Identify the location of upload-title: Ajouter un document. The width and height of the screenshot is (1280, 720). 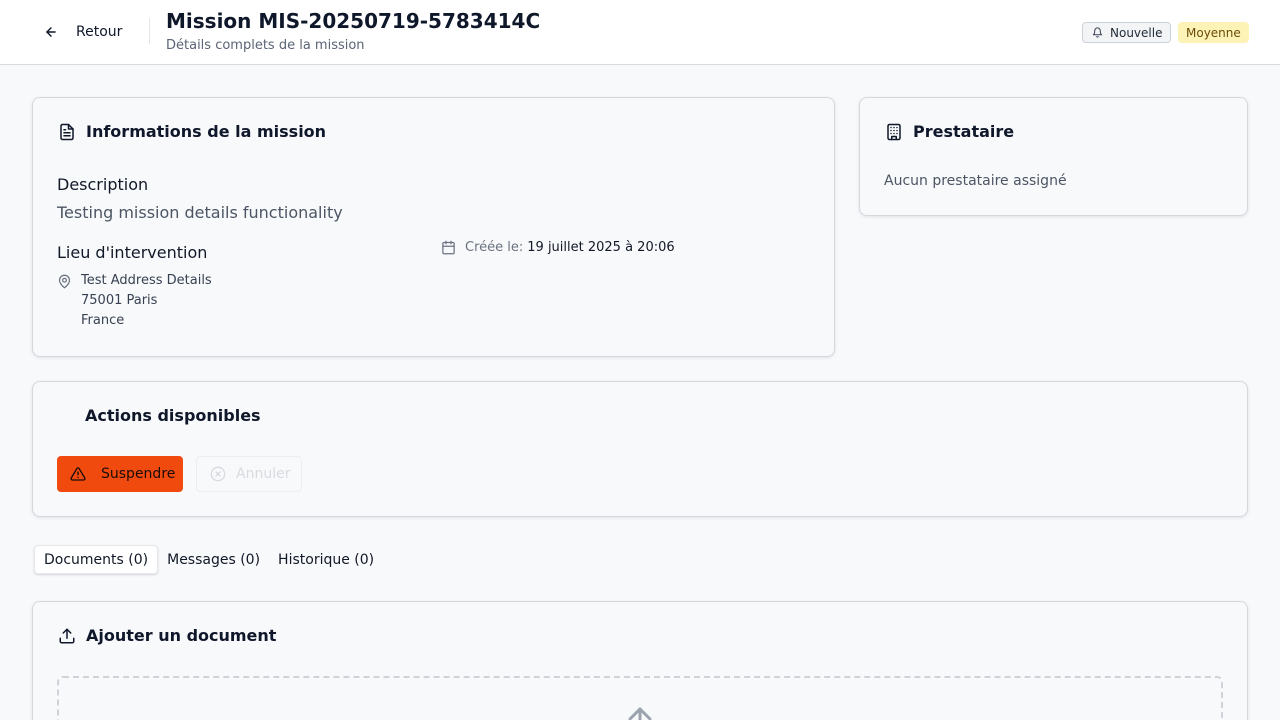
(167, 635).